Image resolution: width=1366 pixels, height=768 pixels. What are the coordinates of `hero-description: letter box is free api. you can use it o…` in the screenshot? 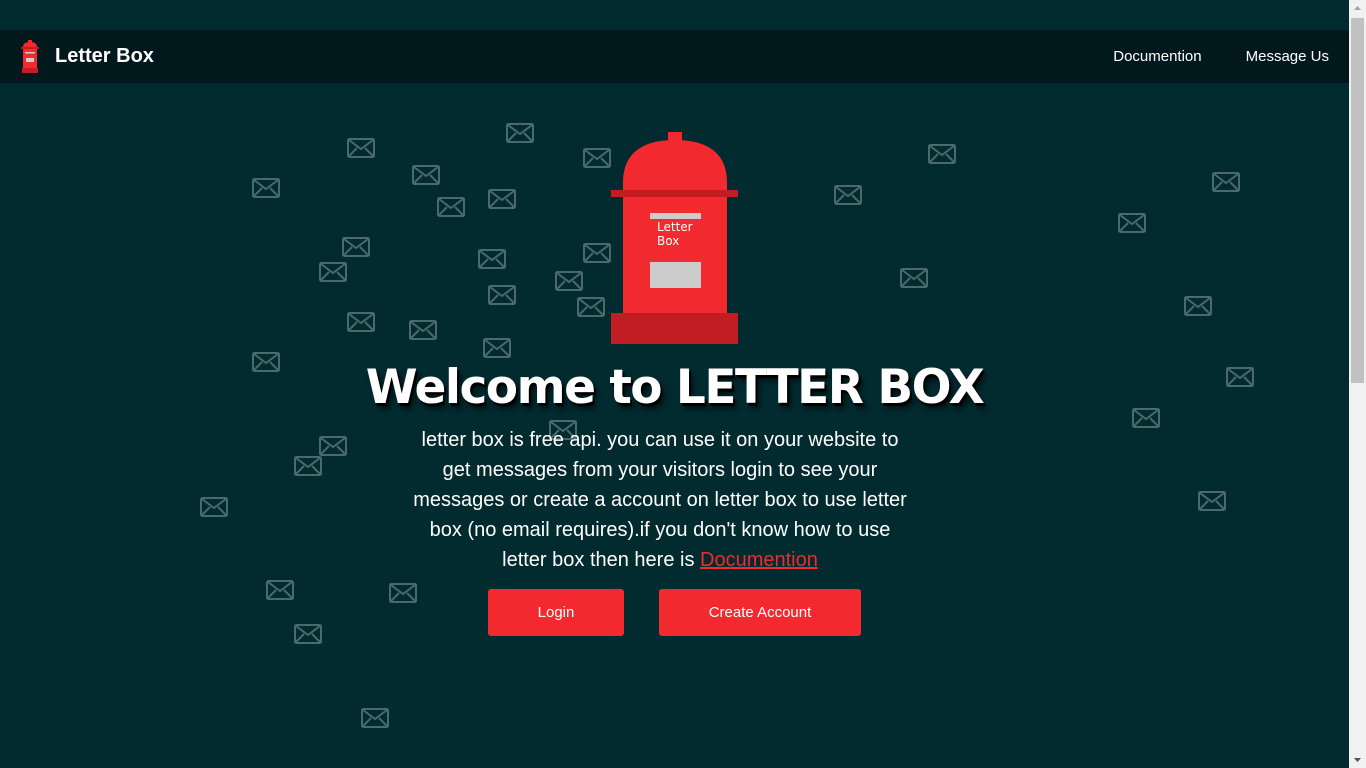 It's located at (660, 500).